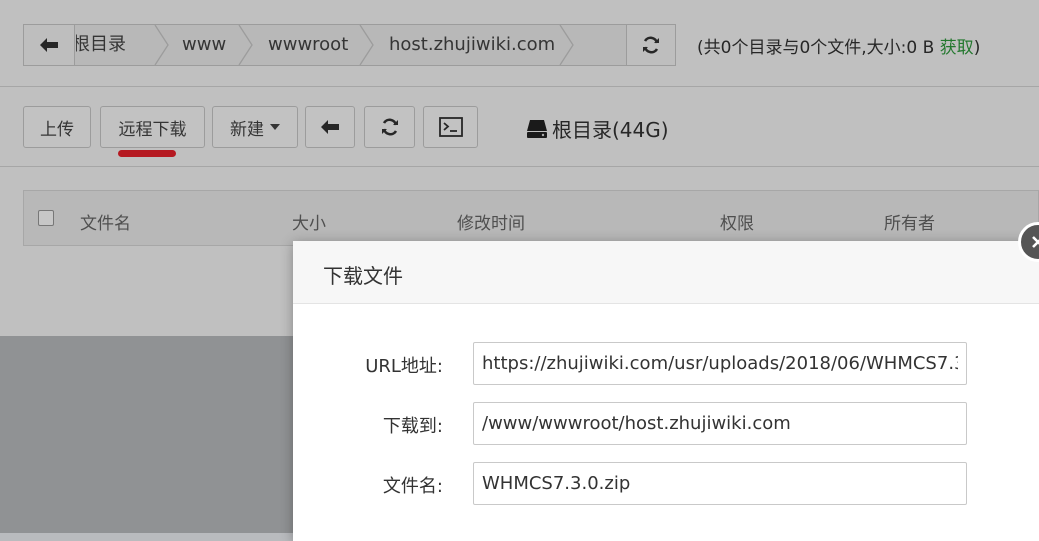  I want to click on download-path-input, so click(720, 423).